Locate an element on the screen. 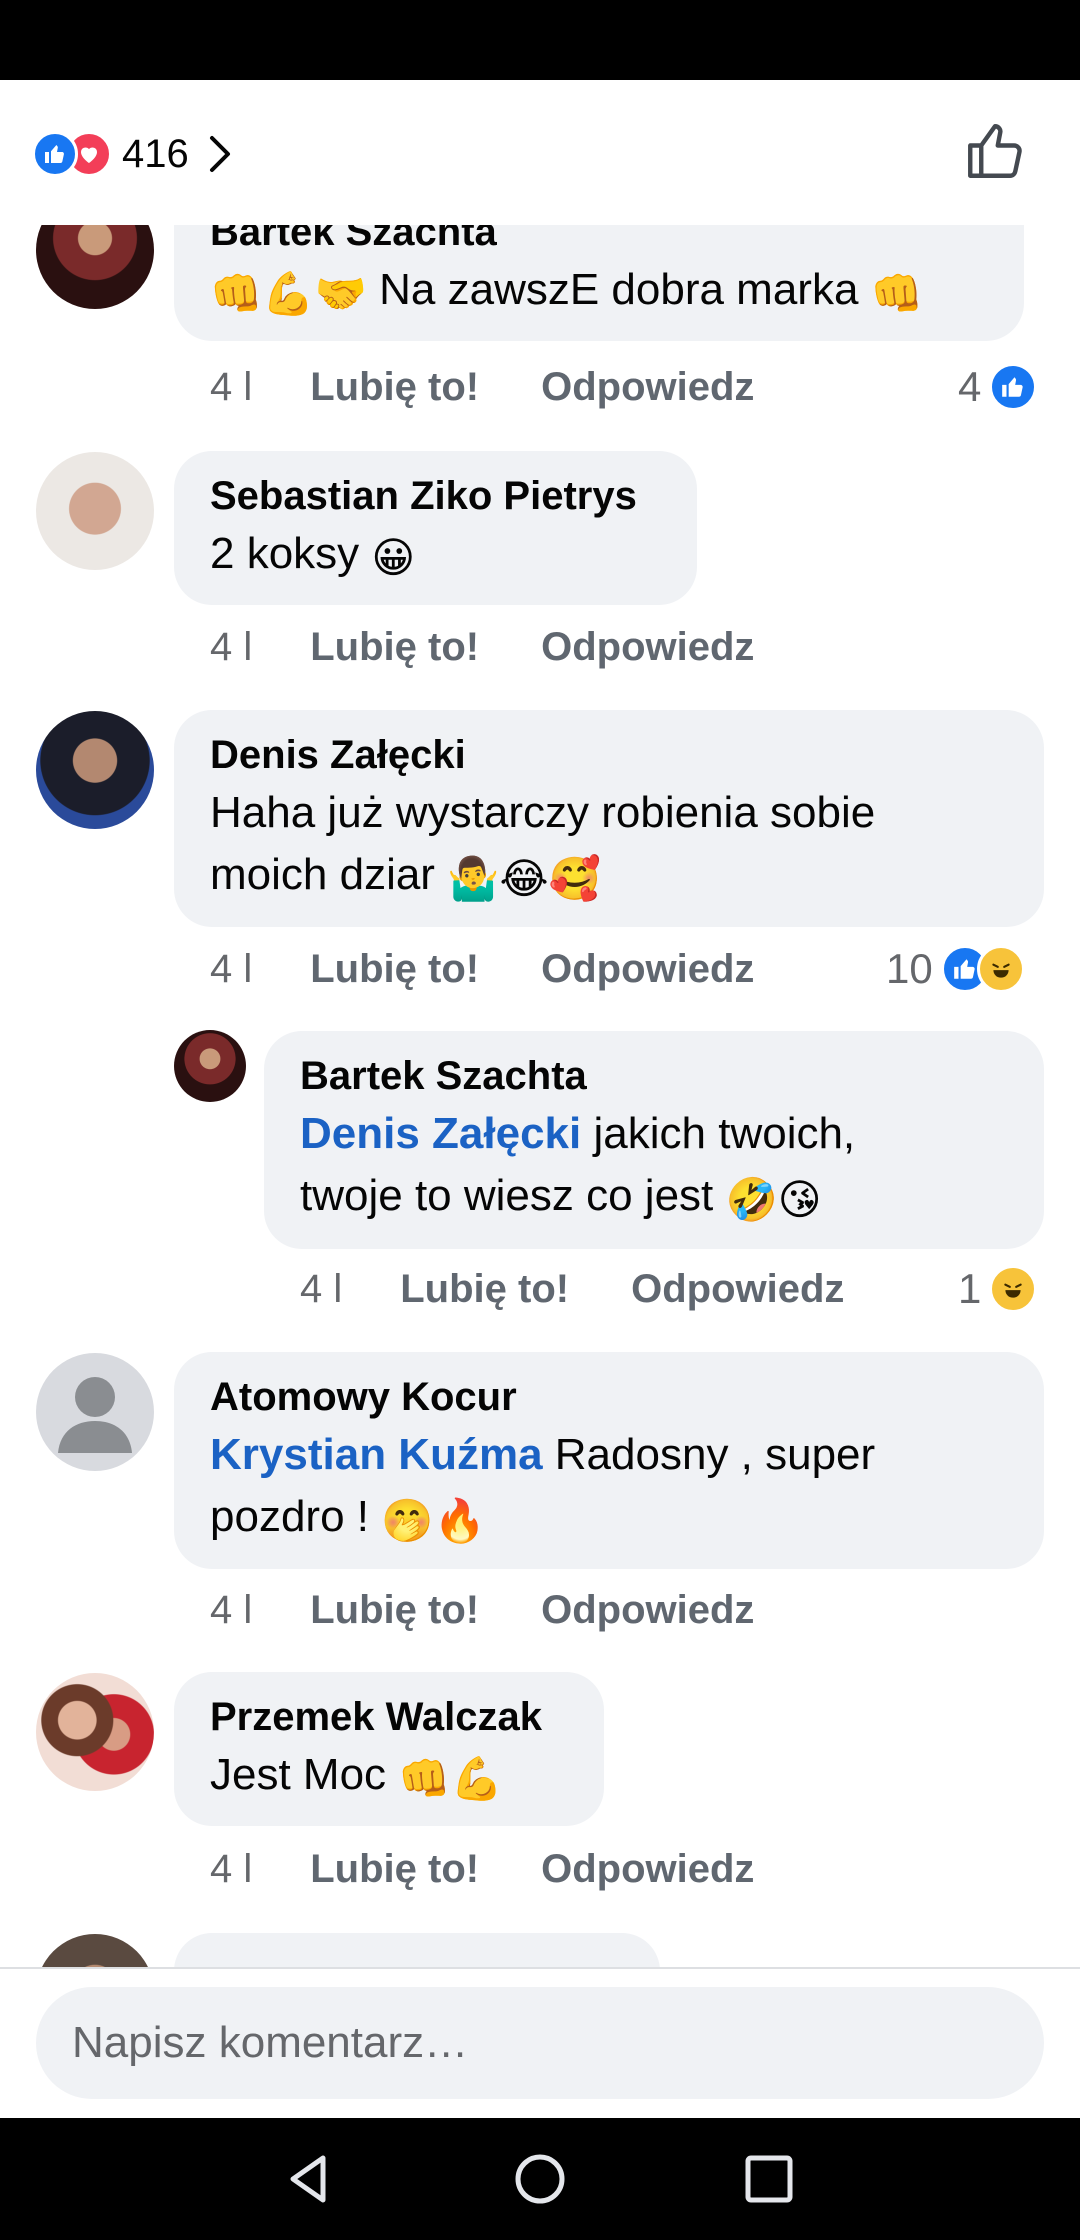  comment-body: moich dziar is located at coordinates (322, 874).